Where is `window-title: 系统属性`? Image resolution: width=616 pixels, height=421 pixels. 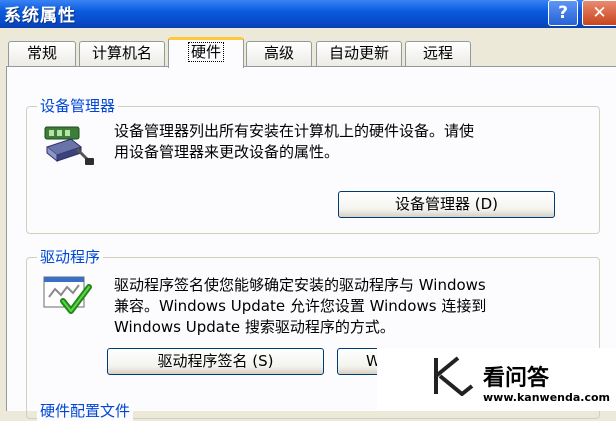 window-title: 系统属性 is located at coordinates (40, 16).